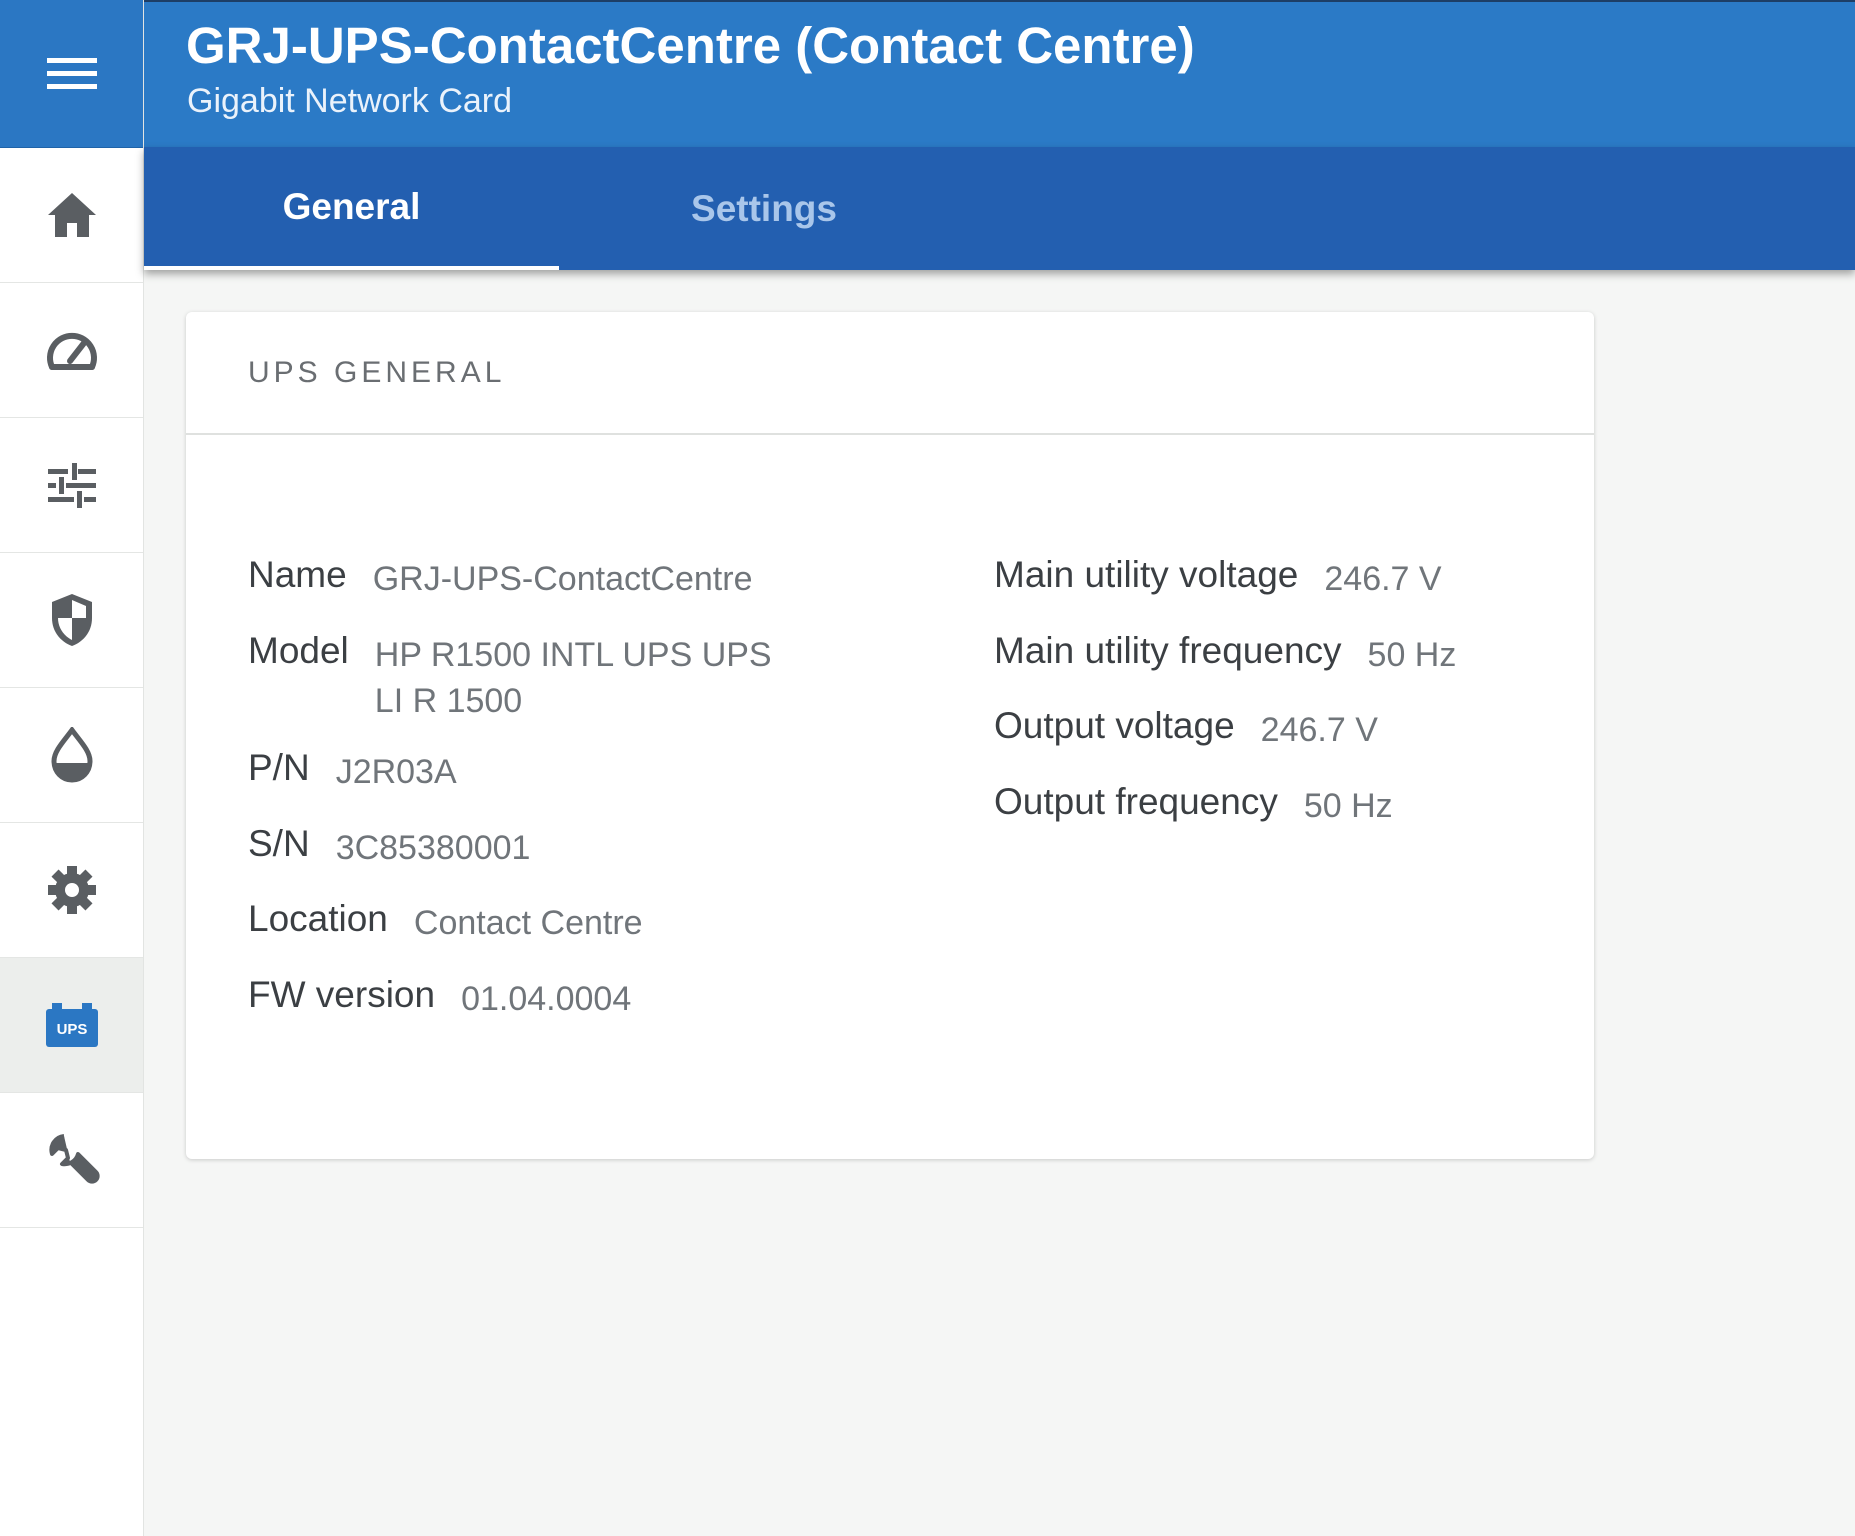  I want to click on sidebar-item-dashboard, so click(71, 350).